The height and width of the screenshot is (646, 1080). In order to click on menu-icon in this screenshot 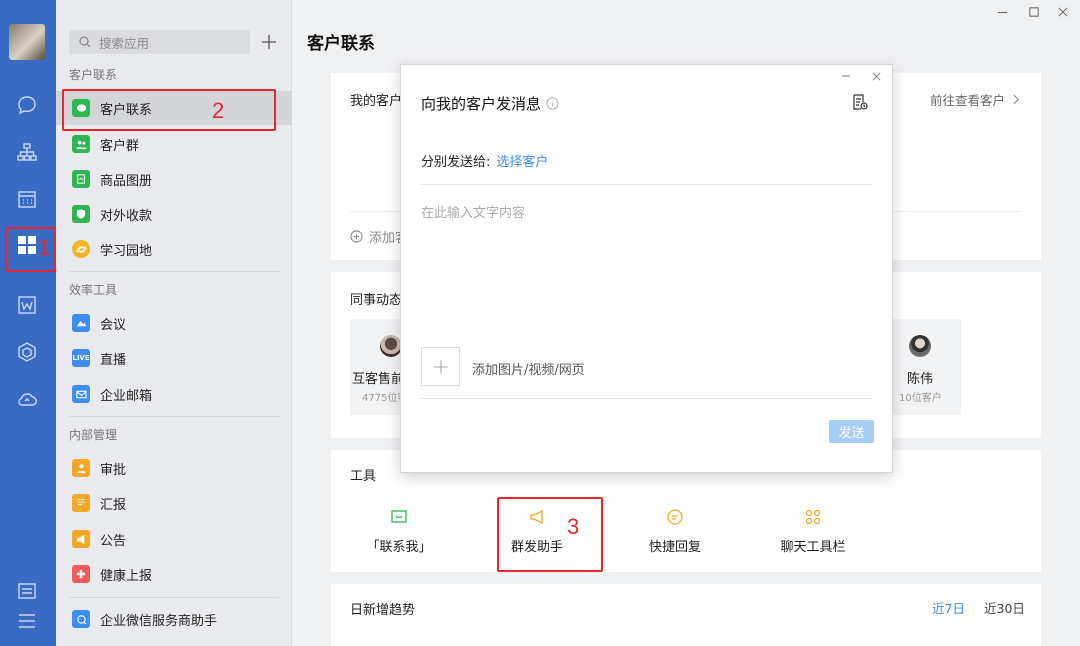, I will do `click(27, 621)`.